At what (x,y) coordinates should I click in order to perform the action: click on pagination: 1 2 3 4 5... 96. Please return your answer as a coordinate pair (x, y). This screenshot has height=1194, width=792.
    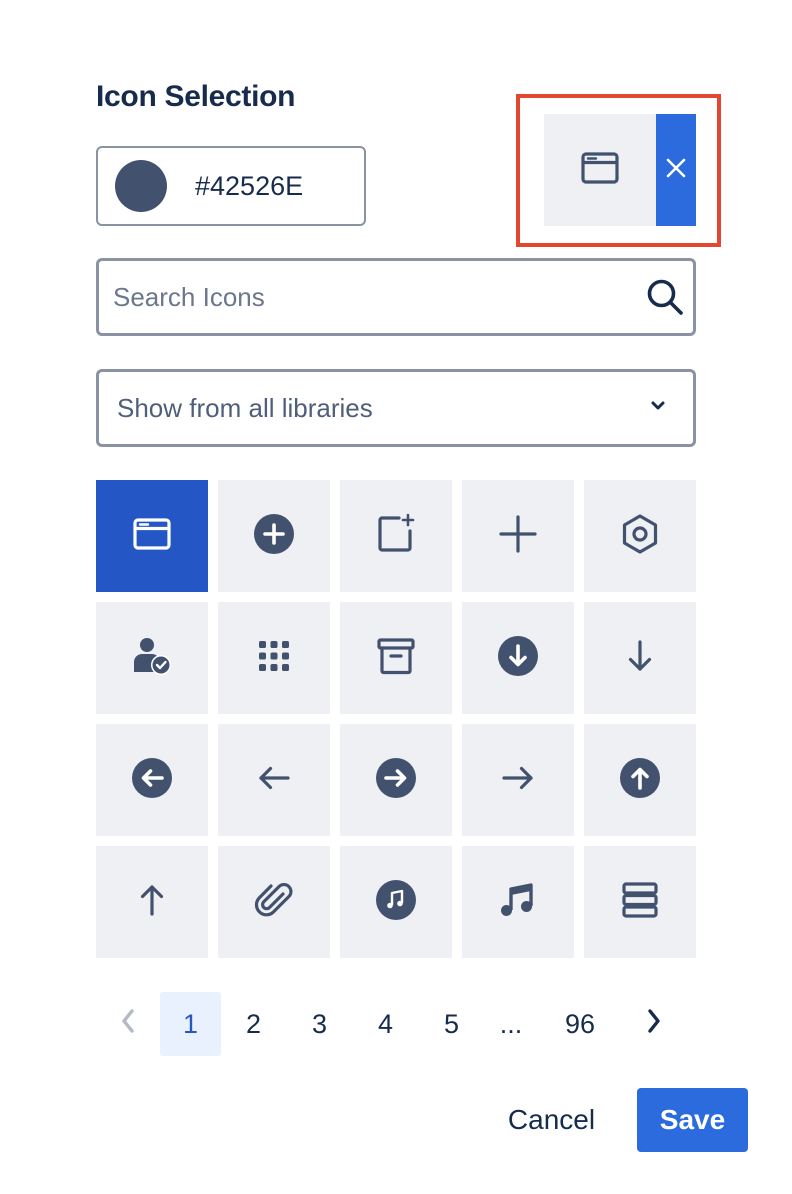
    Looking at the image, I should click on (396, 1024).